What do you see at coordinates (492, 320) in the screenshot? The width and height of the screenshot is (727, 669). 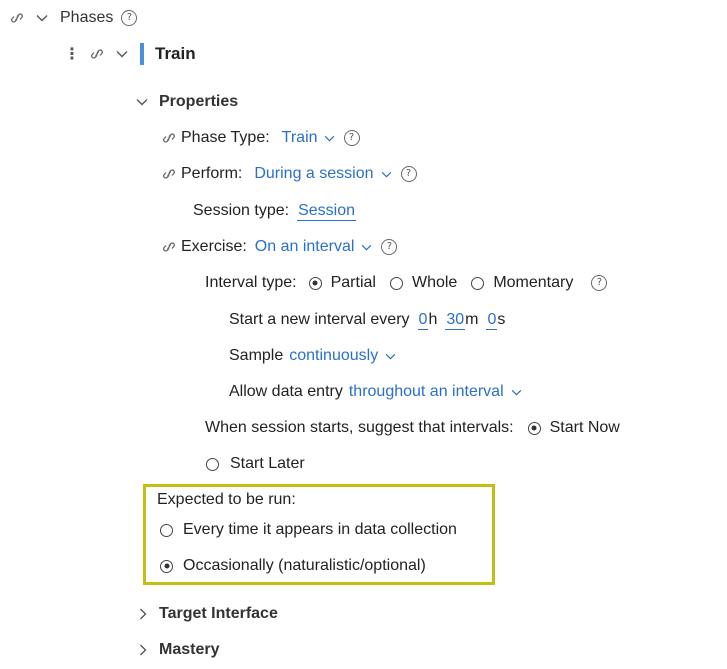 I see `interval-seconds-input: 0` at bounding box center [492, 320].